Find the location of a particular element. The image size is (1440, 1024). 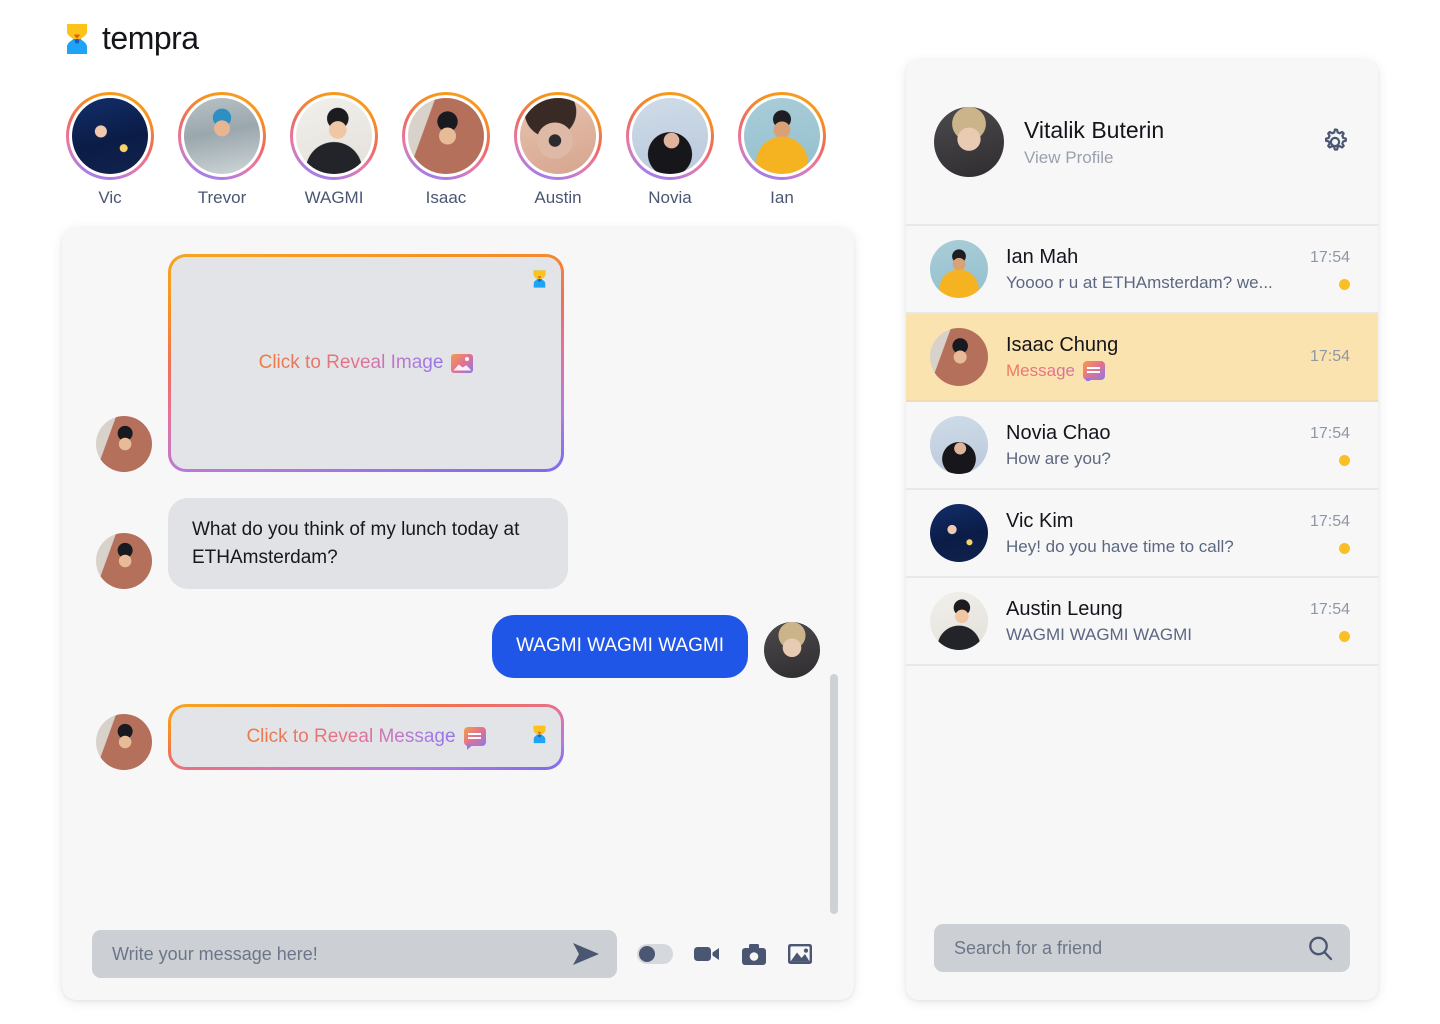

conversation-body: Isaac Chung Message is located at coordinates (1149, 357).